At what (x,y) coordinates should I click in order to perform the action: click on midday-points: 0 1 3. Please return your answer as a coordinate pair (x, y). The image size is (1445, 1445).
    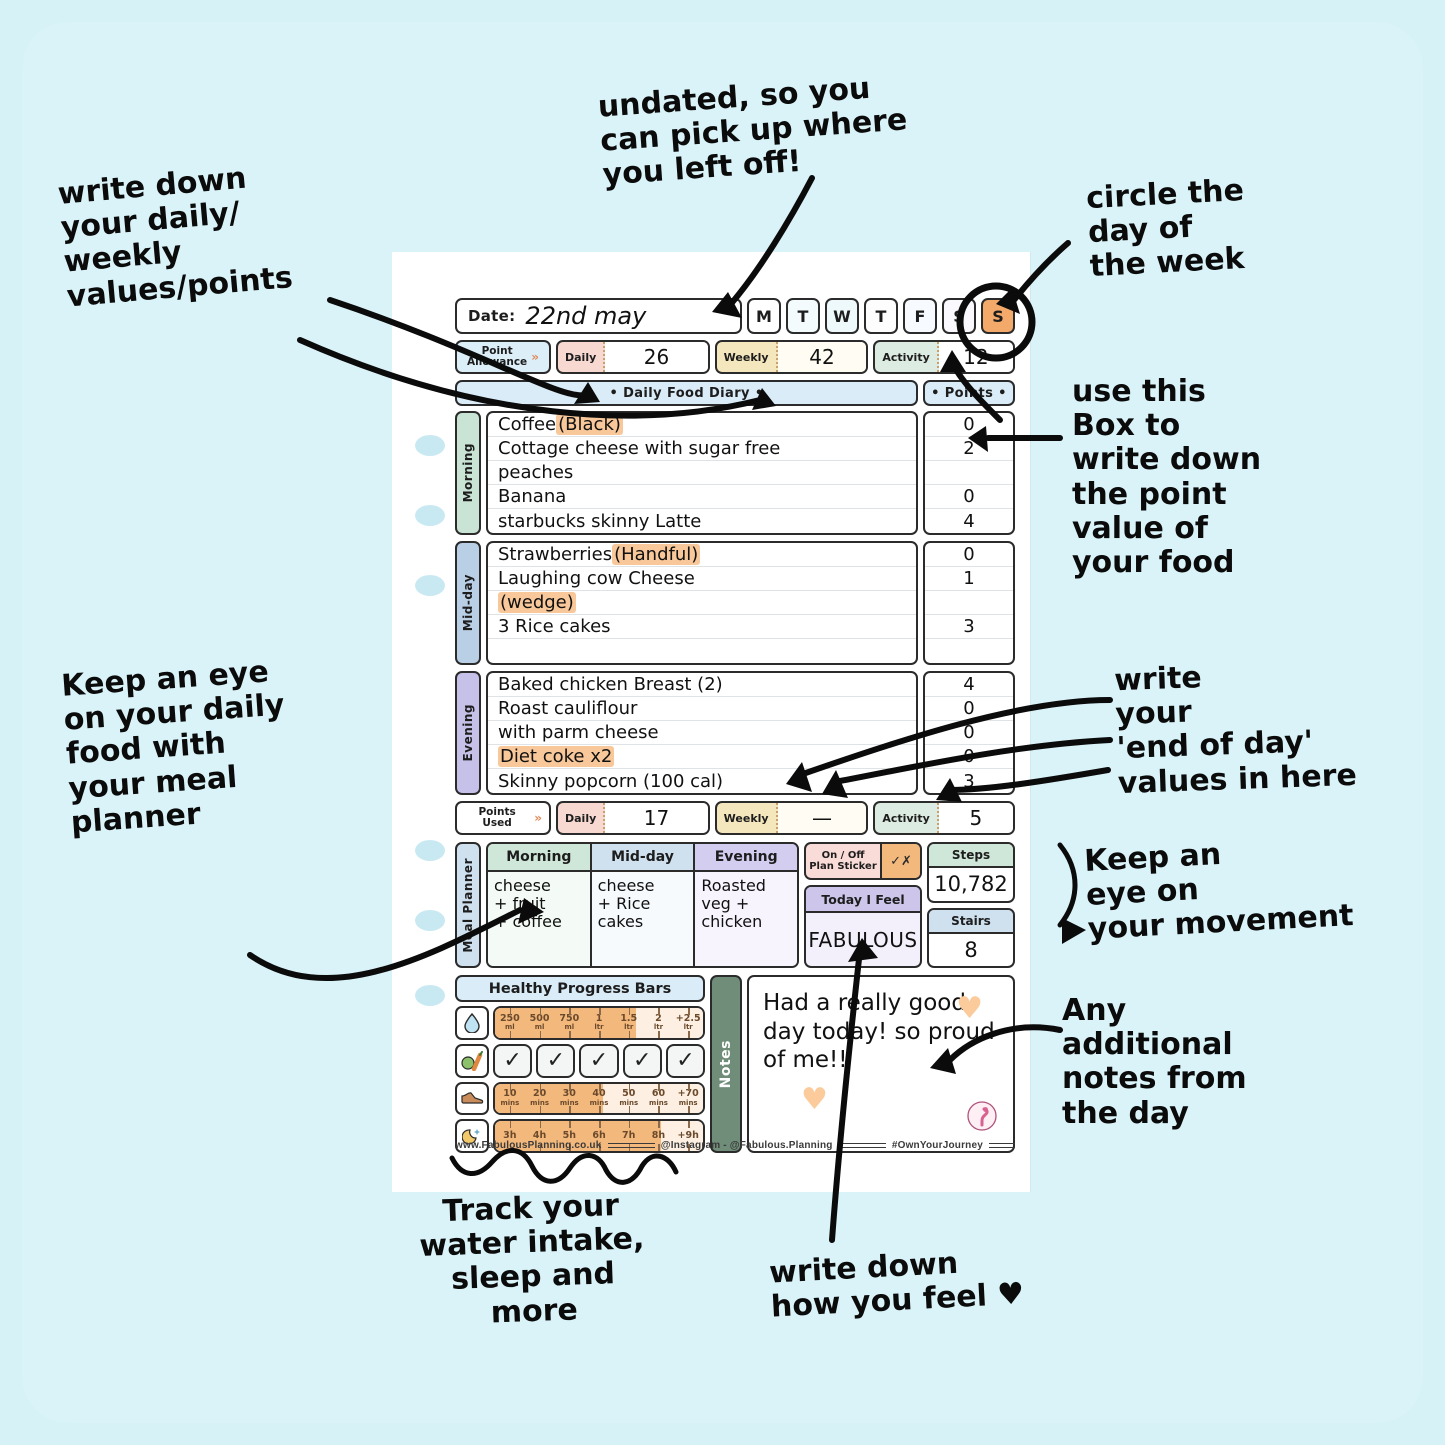
    Looking at the image, I should click on (969, 603).